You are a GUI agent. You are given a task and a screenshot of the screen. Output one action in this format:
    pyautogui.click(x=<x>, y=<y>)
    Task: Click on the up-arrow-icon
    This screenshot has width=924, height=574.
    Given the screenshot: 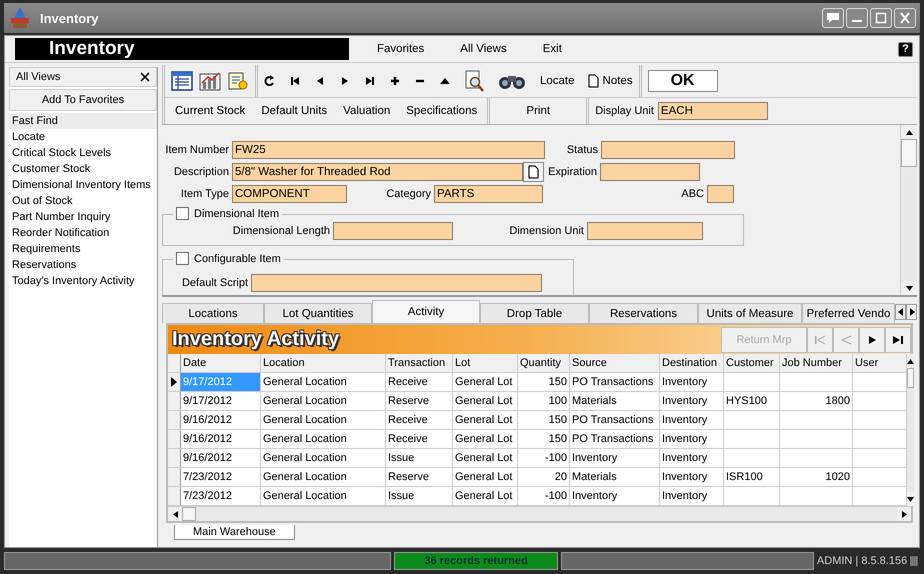 What is the action you would take?
    pyautogui.click(x=445, y=81)
    